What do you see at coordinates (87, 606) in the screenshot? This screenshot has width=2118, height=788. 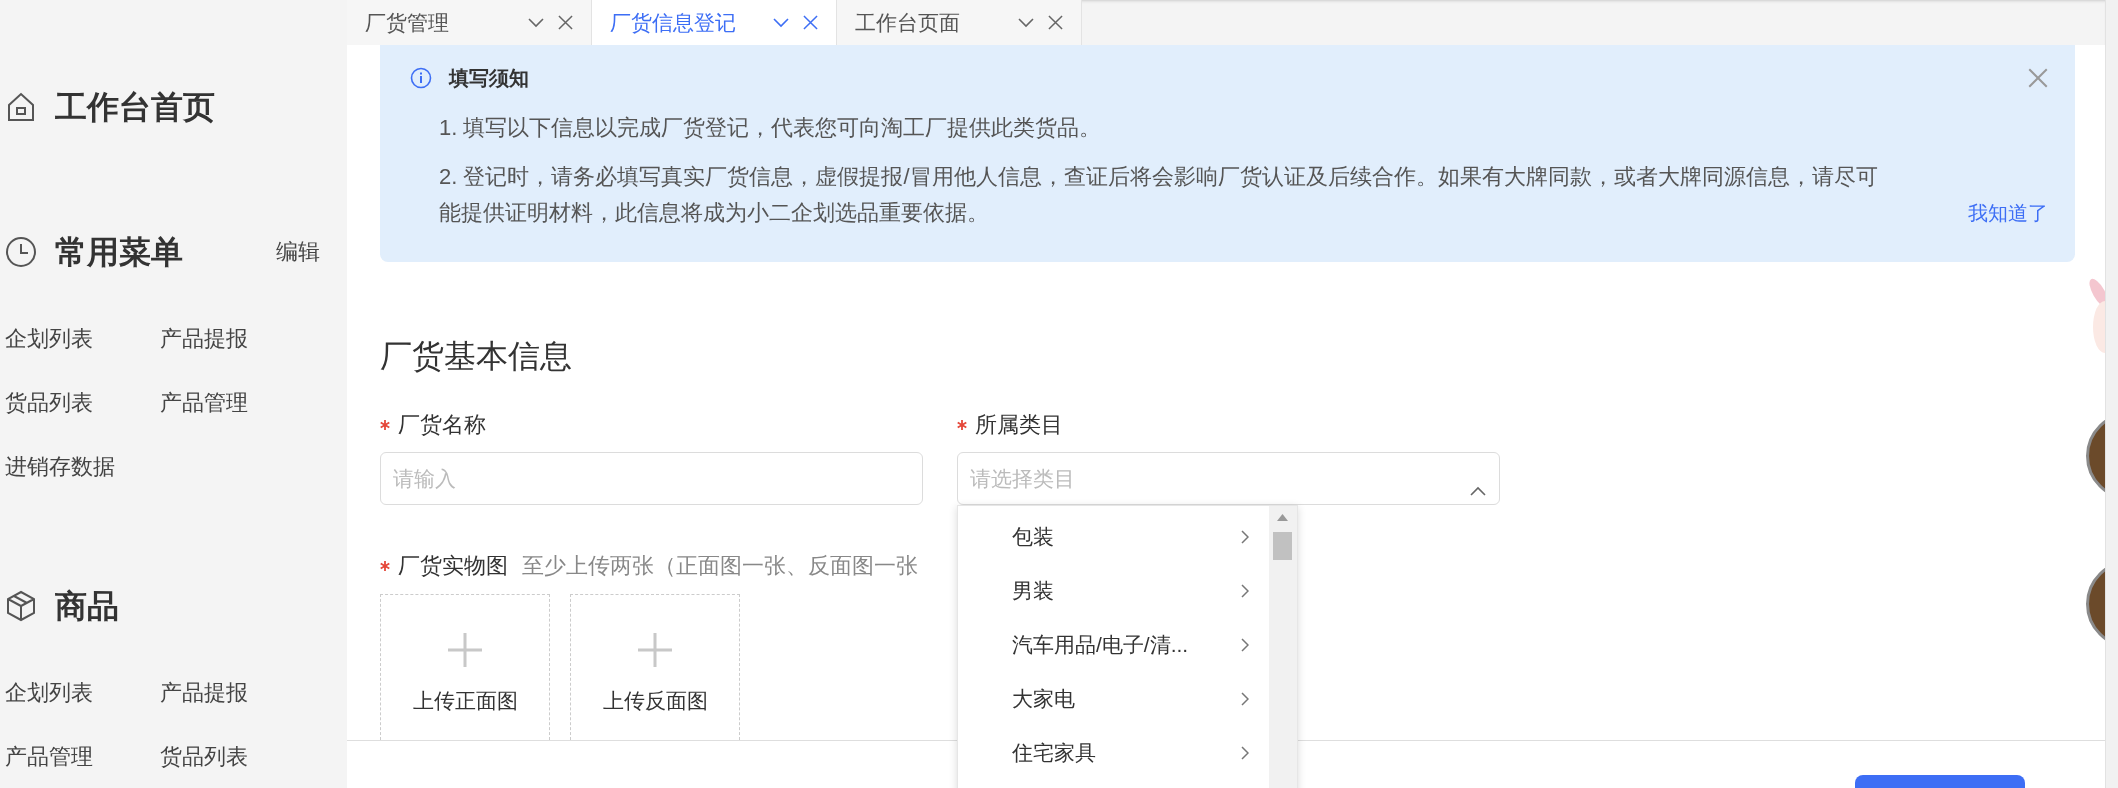 I see `section-title: 商品` at bounding box center [87, 606].